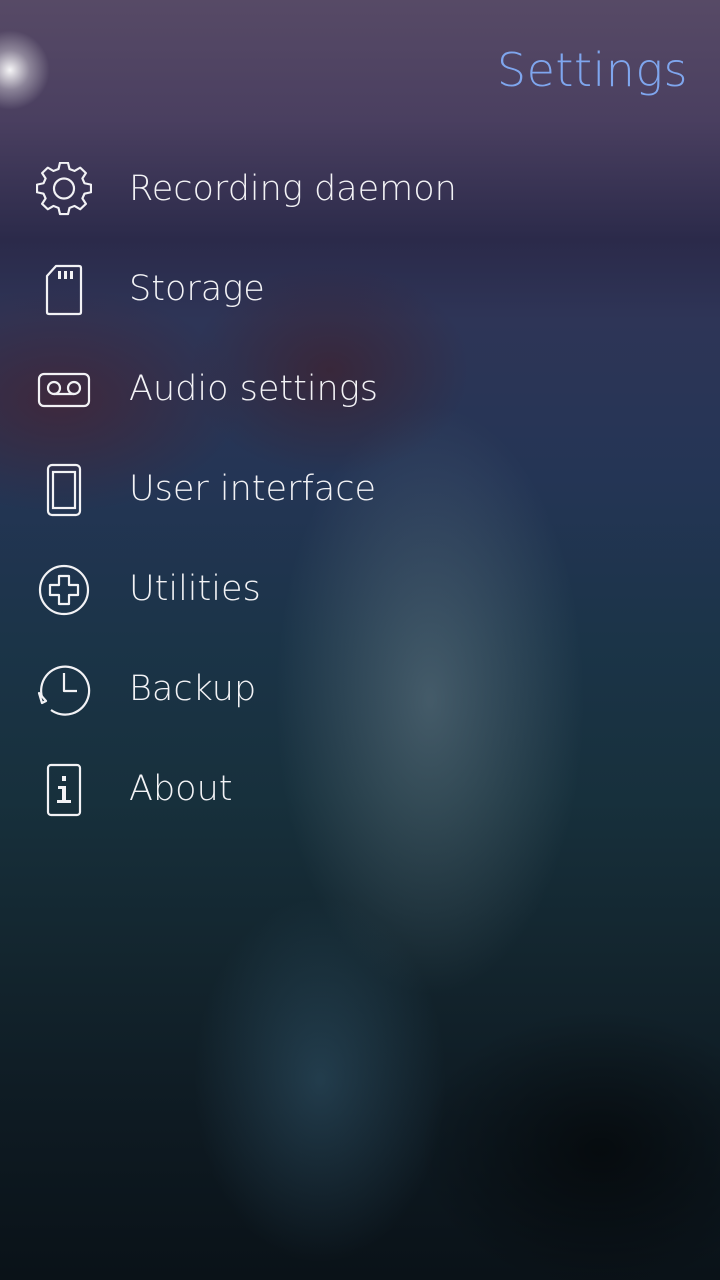 The height and width of the screenshot is (1280, 720). Describe the element at coordinates (64, 290) in the screenshot. I see `sd-card-icon` at that location.